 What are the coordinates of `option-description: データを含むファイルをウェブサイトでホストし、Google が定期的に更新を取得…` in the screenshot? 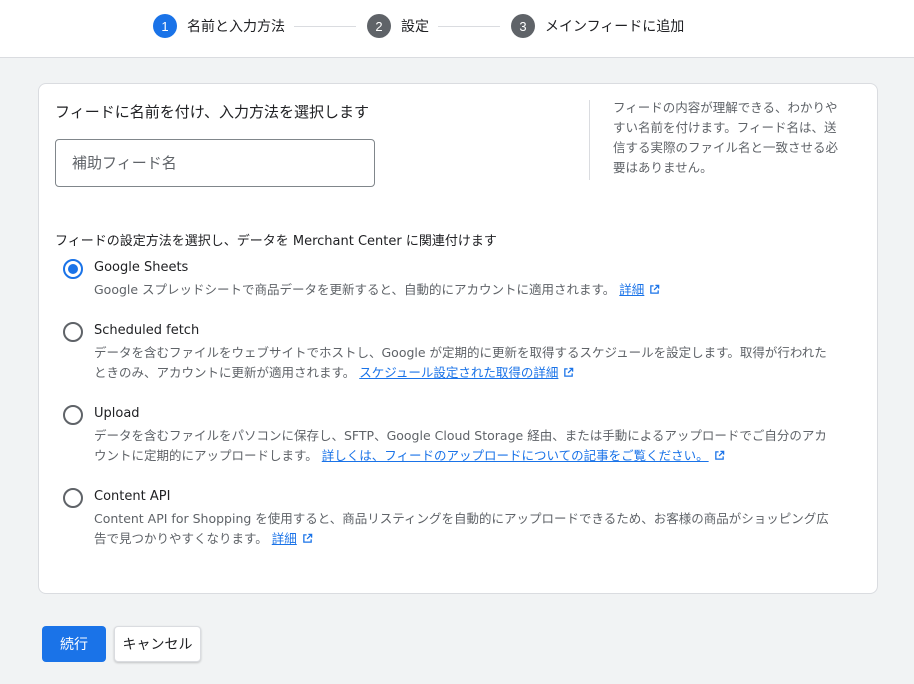 It's located at (464, 363).